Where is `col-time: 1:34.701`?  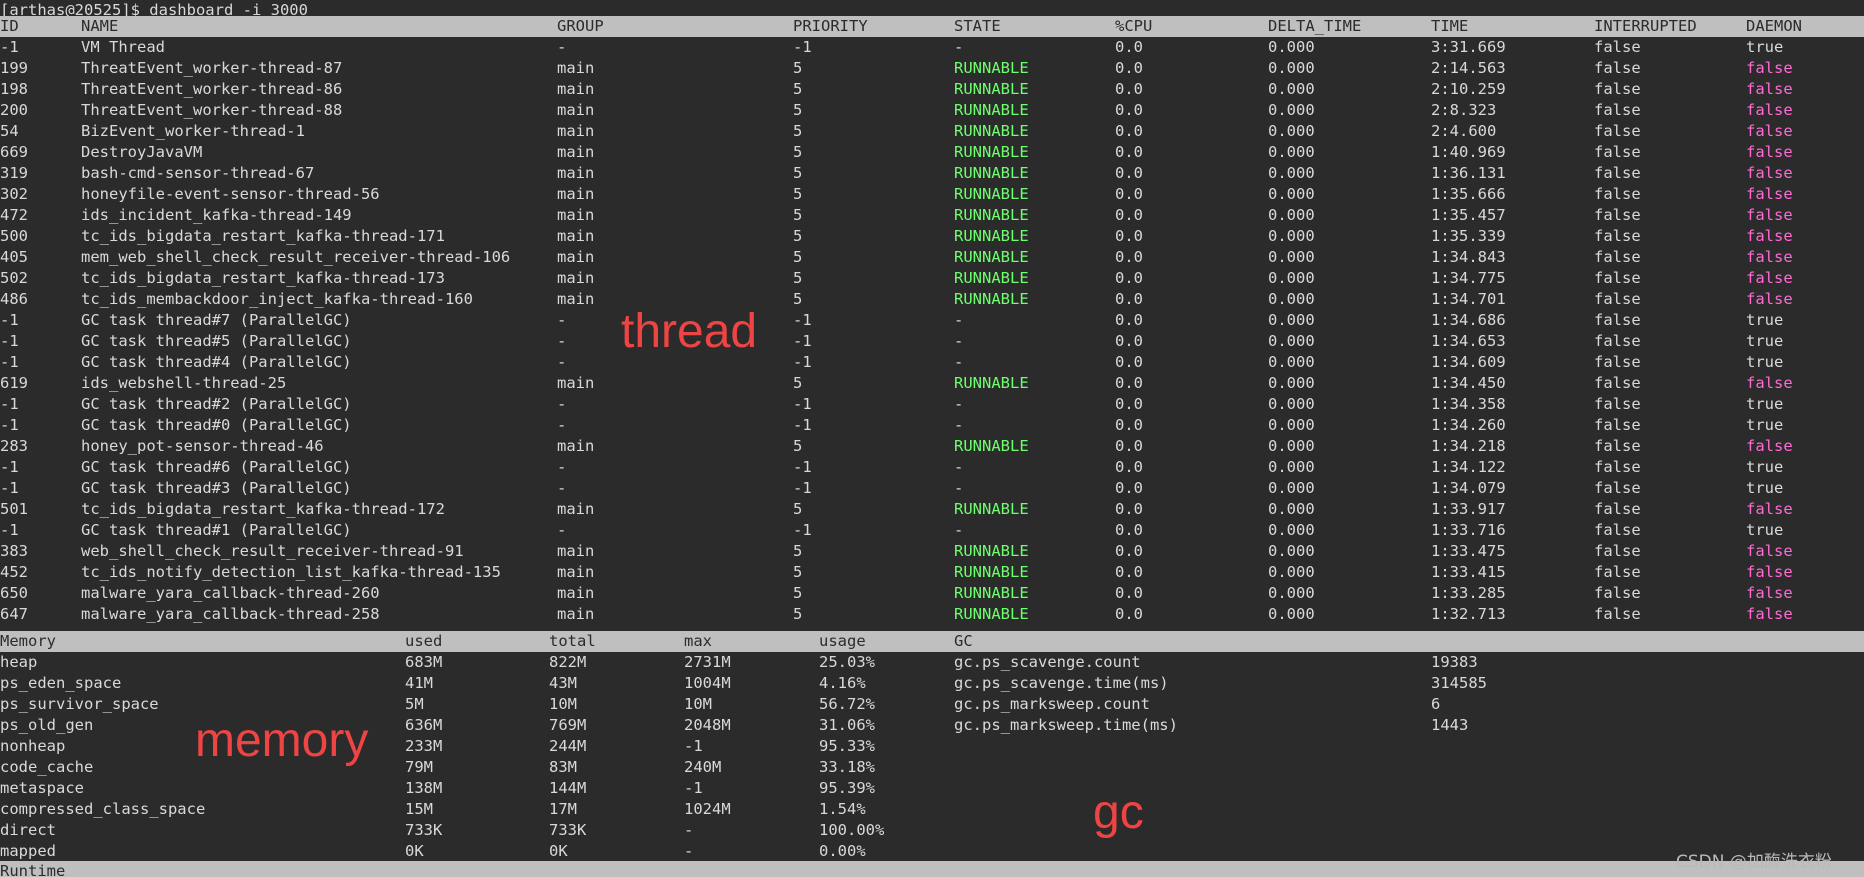
col-time: 1:34.701 is located at coordinates (1468, 299).